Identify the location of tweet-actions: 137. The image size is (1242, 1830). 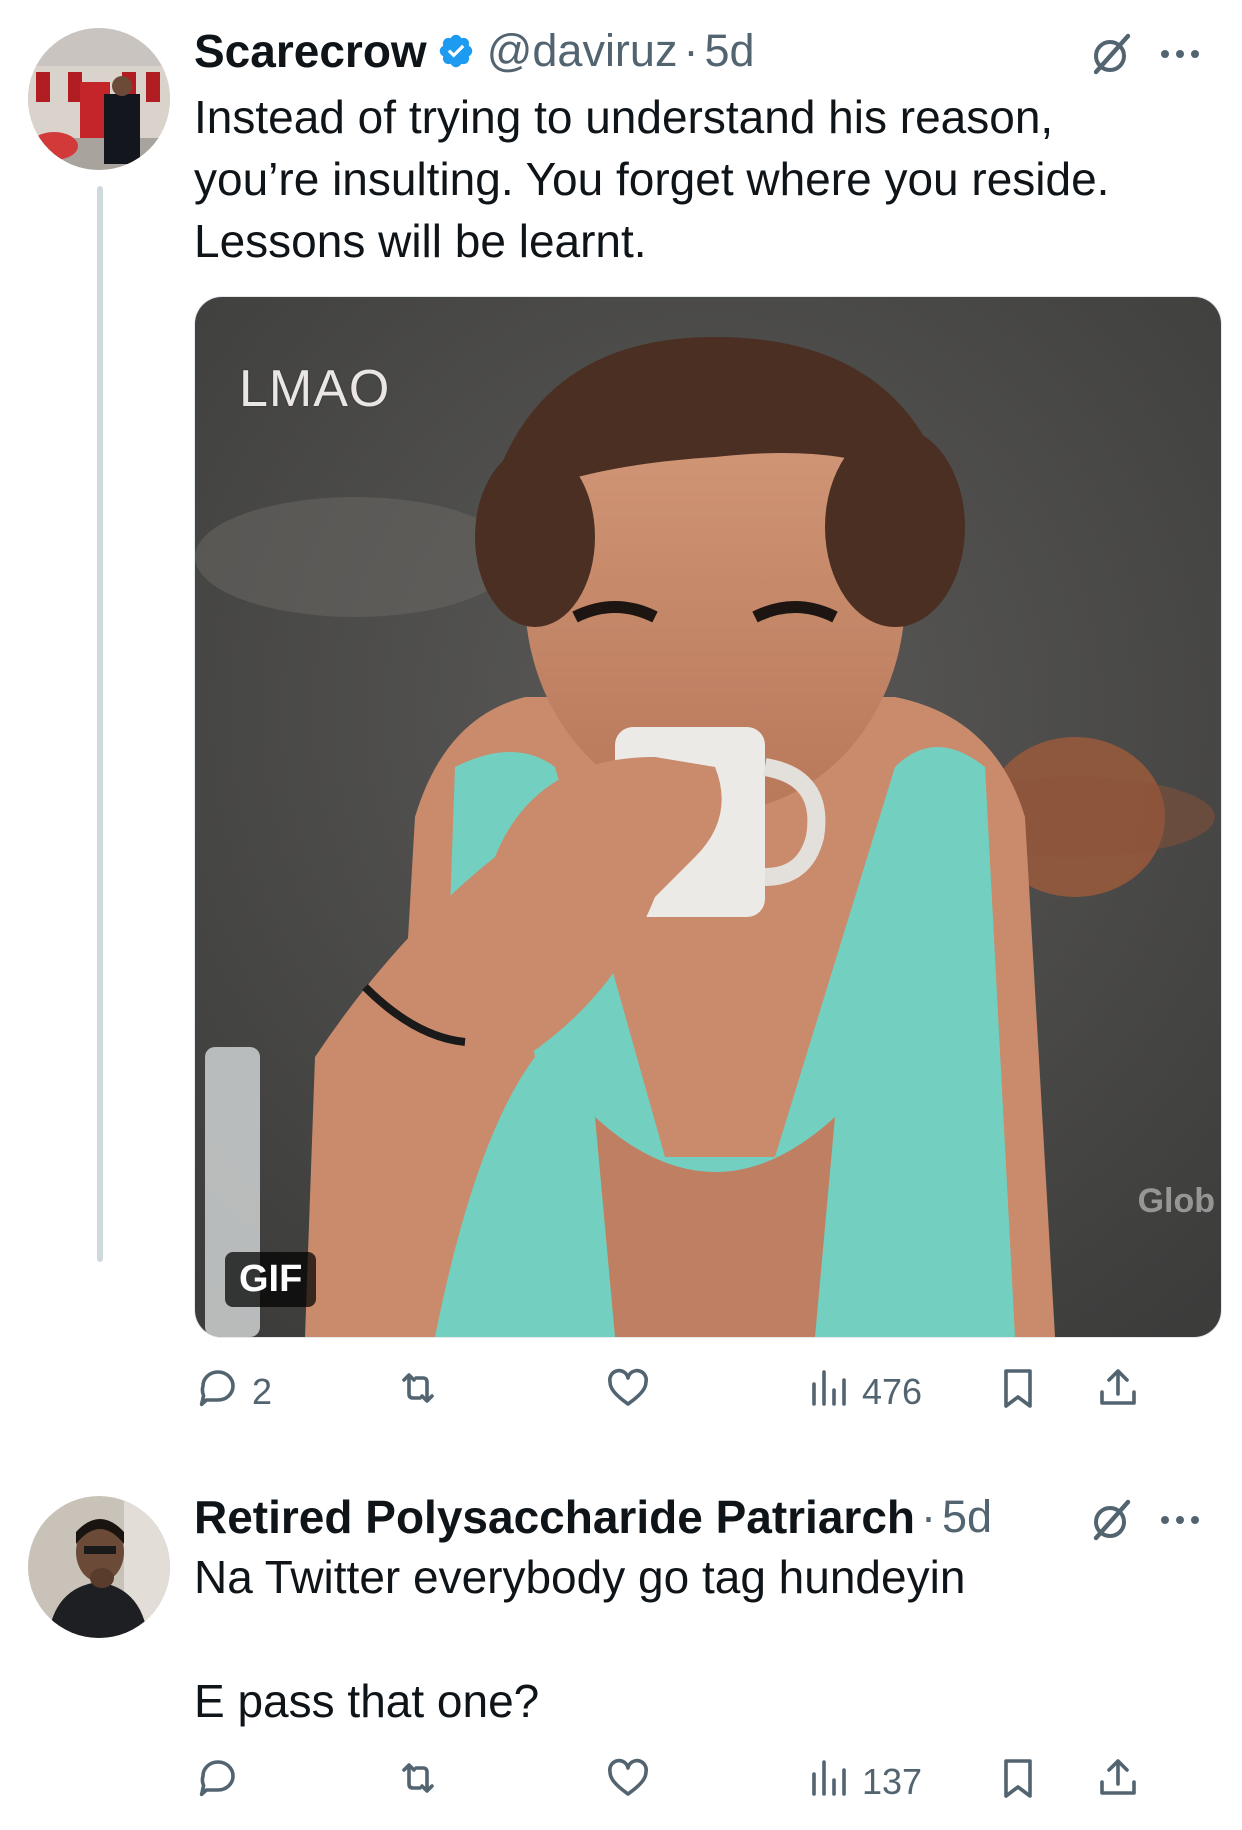
(707, 1782).